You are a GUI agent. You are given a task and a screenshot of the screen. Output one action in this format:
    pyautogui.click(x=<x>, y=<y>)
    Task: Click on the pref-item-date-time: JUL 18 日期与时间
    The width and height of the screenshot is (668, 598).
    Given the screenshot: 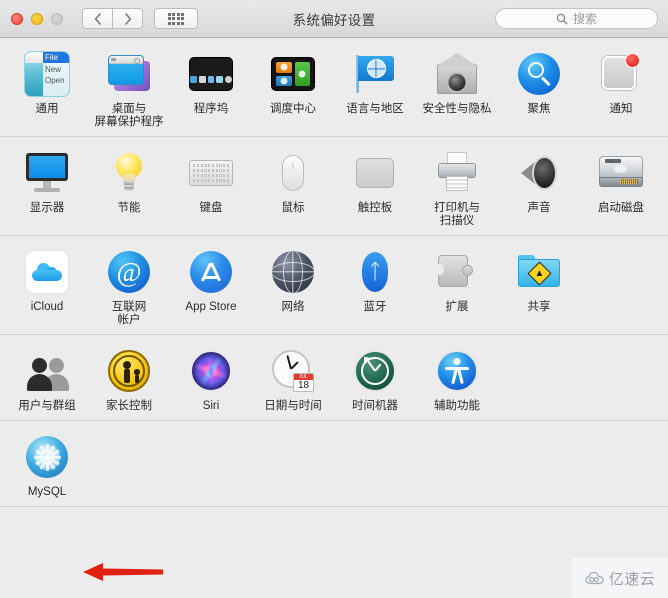 What is the action you would take?
    pyautogui.click(x=293, y=378)
    